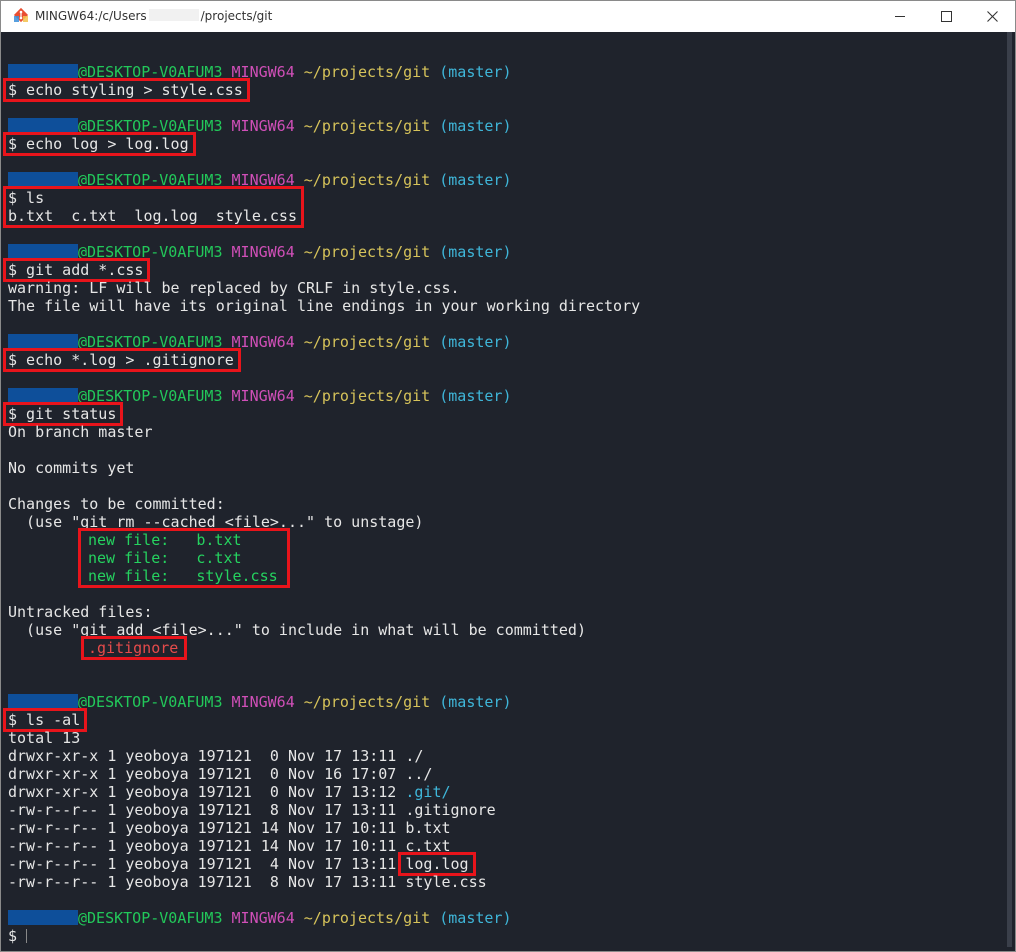 This screenshot has width=1016, height=952. I want to click on status-changes-header: Changes to be committed:, so click(116, 503).